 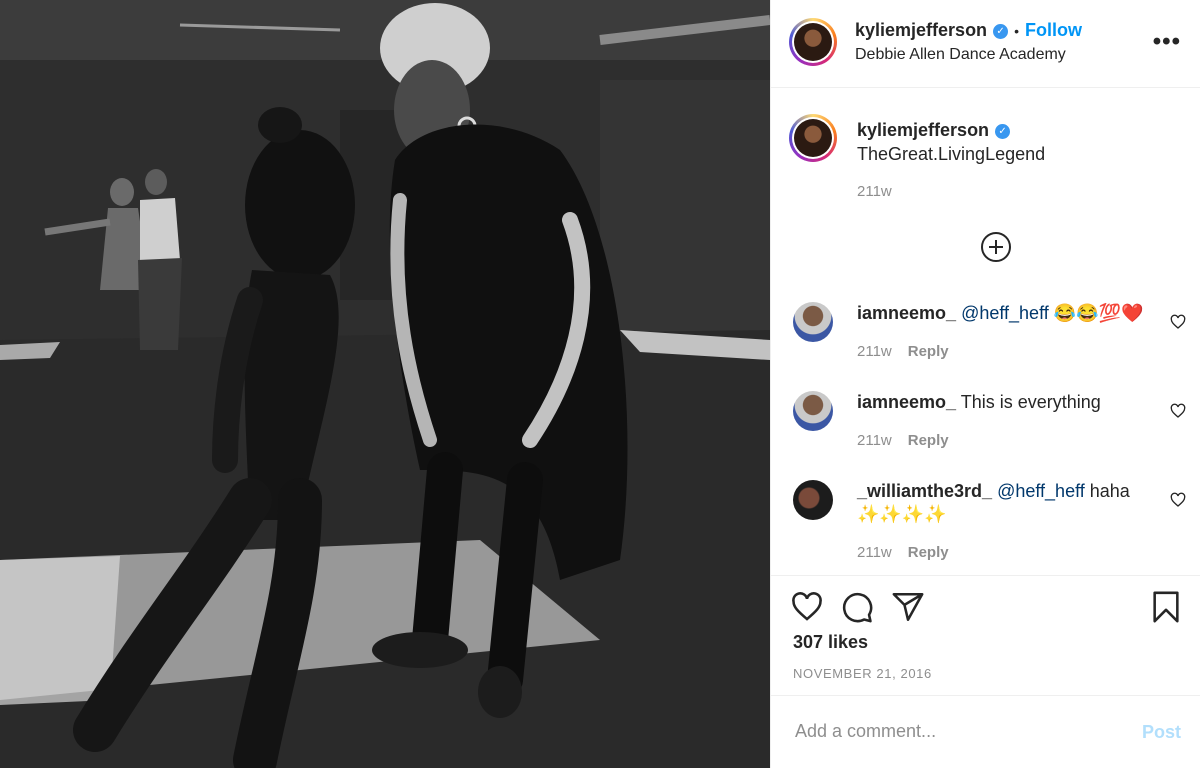 I want to click on follow-button: Follow, so click(x=1053, y=30).